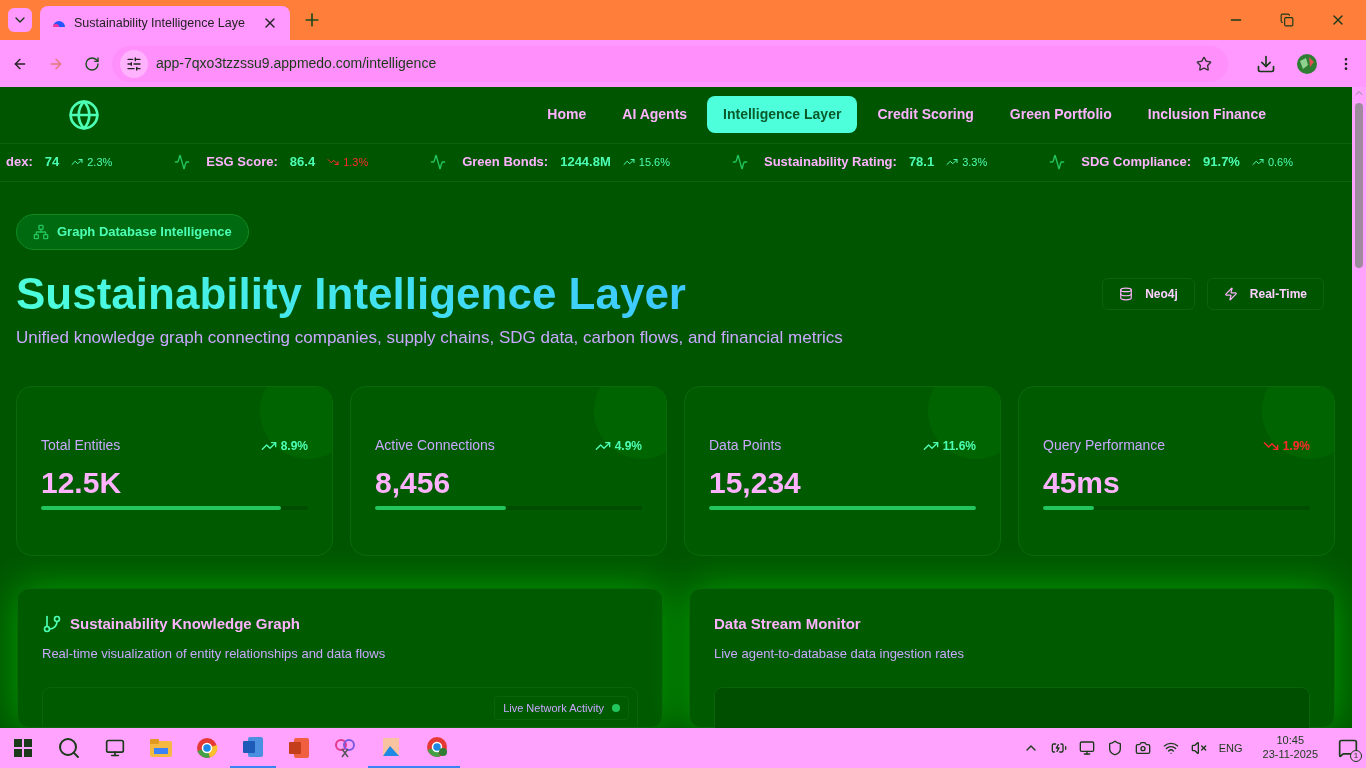  What do you see at coordinates (655, 115) in the screenshot?
I see `nav-tab: AI Agents` at bounding box center [655, 115].